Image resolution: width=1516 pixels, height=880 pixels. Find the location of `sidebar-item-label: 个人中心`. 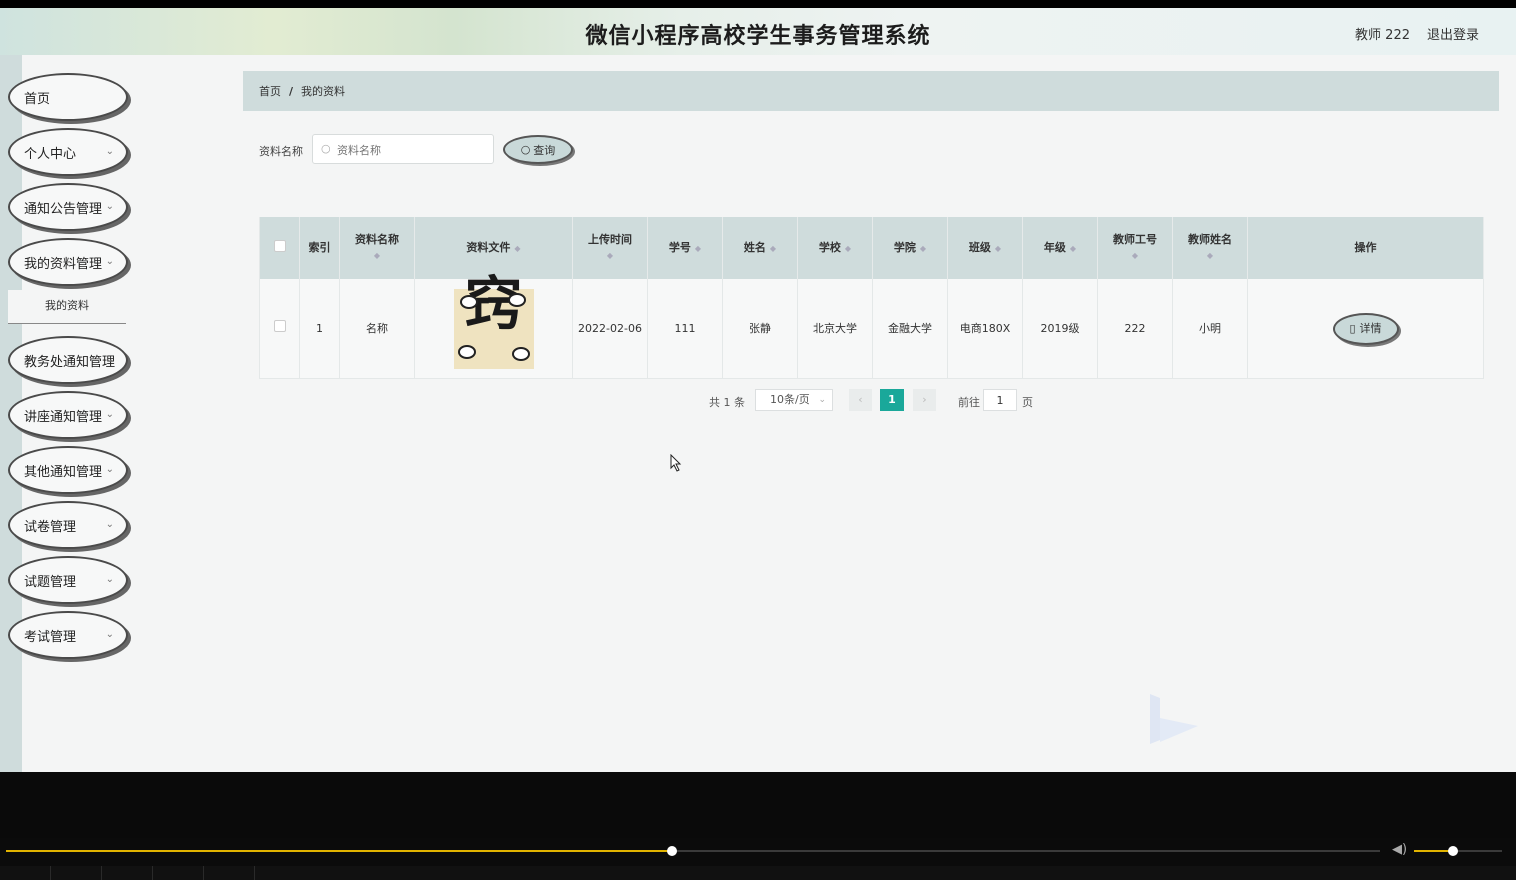

sidebar-item-label: 个人中心 is located at coordinates (50, 154).